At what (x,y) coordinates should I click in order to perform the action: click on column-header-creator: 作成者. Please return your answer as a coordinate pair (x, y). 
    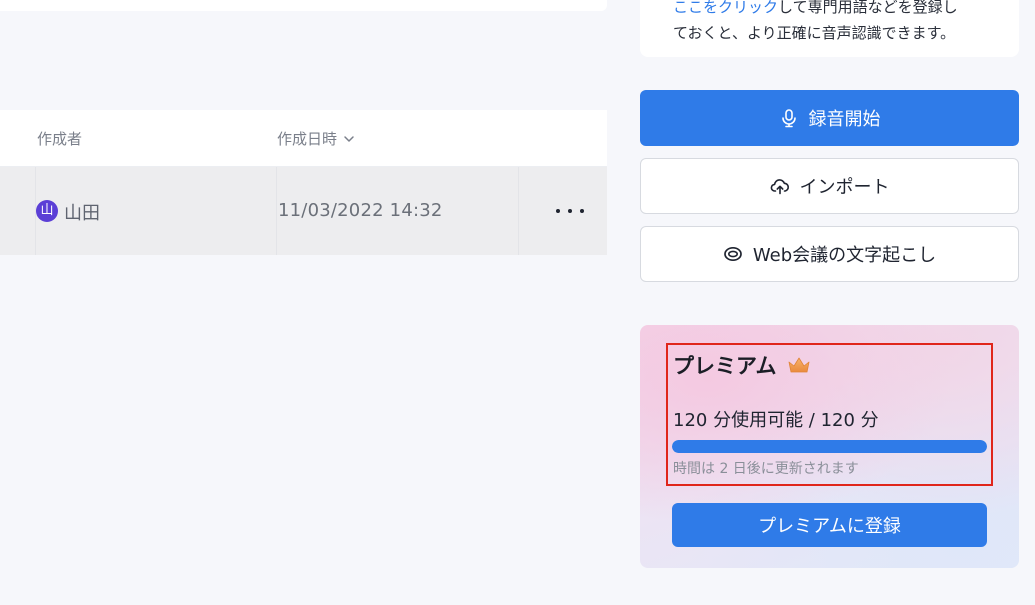
    Looking at the image, I should click on (59, 138).